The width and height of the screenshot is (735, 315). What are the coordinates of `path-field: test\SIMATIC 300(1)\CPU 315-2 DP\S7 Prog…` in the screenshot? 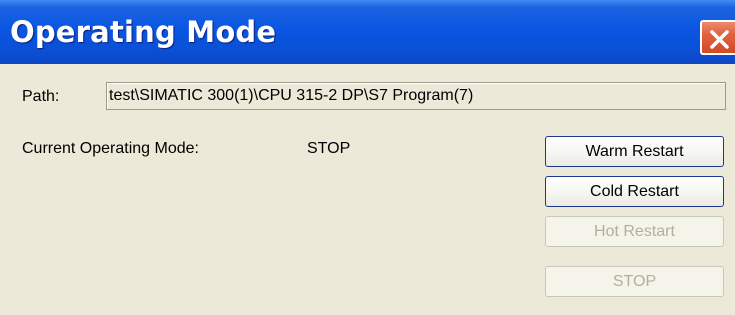 It's located at (416, 96).